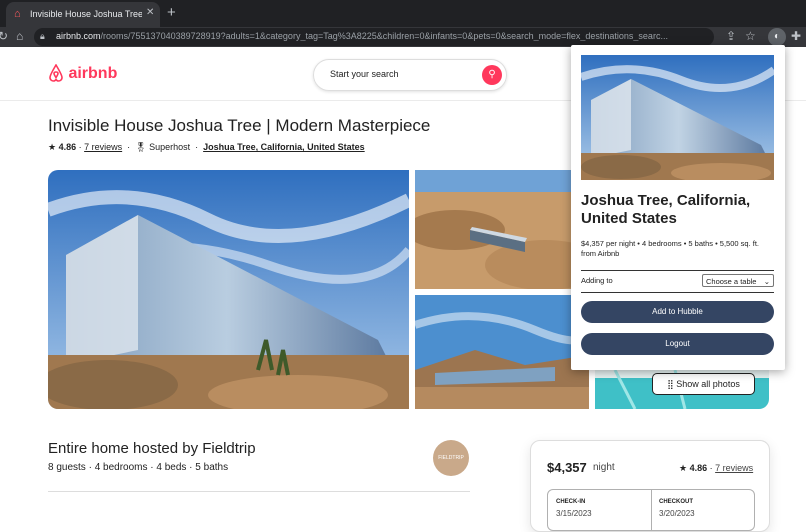  I want to click on logout-button: Logout, so click(677, 344).